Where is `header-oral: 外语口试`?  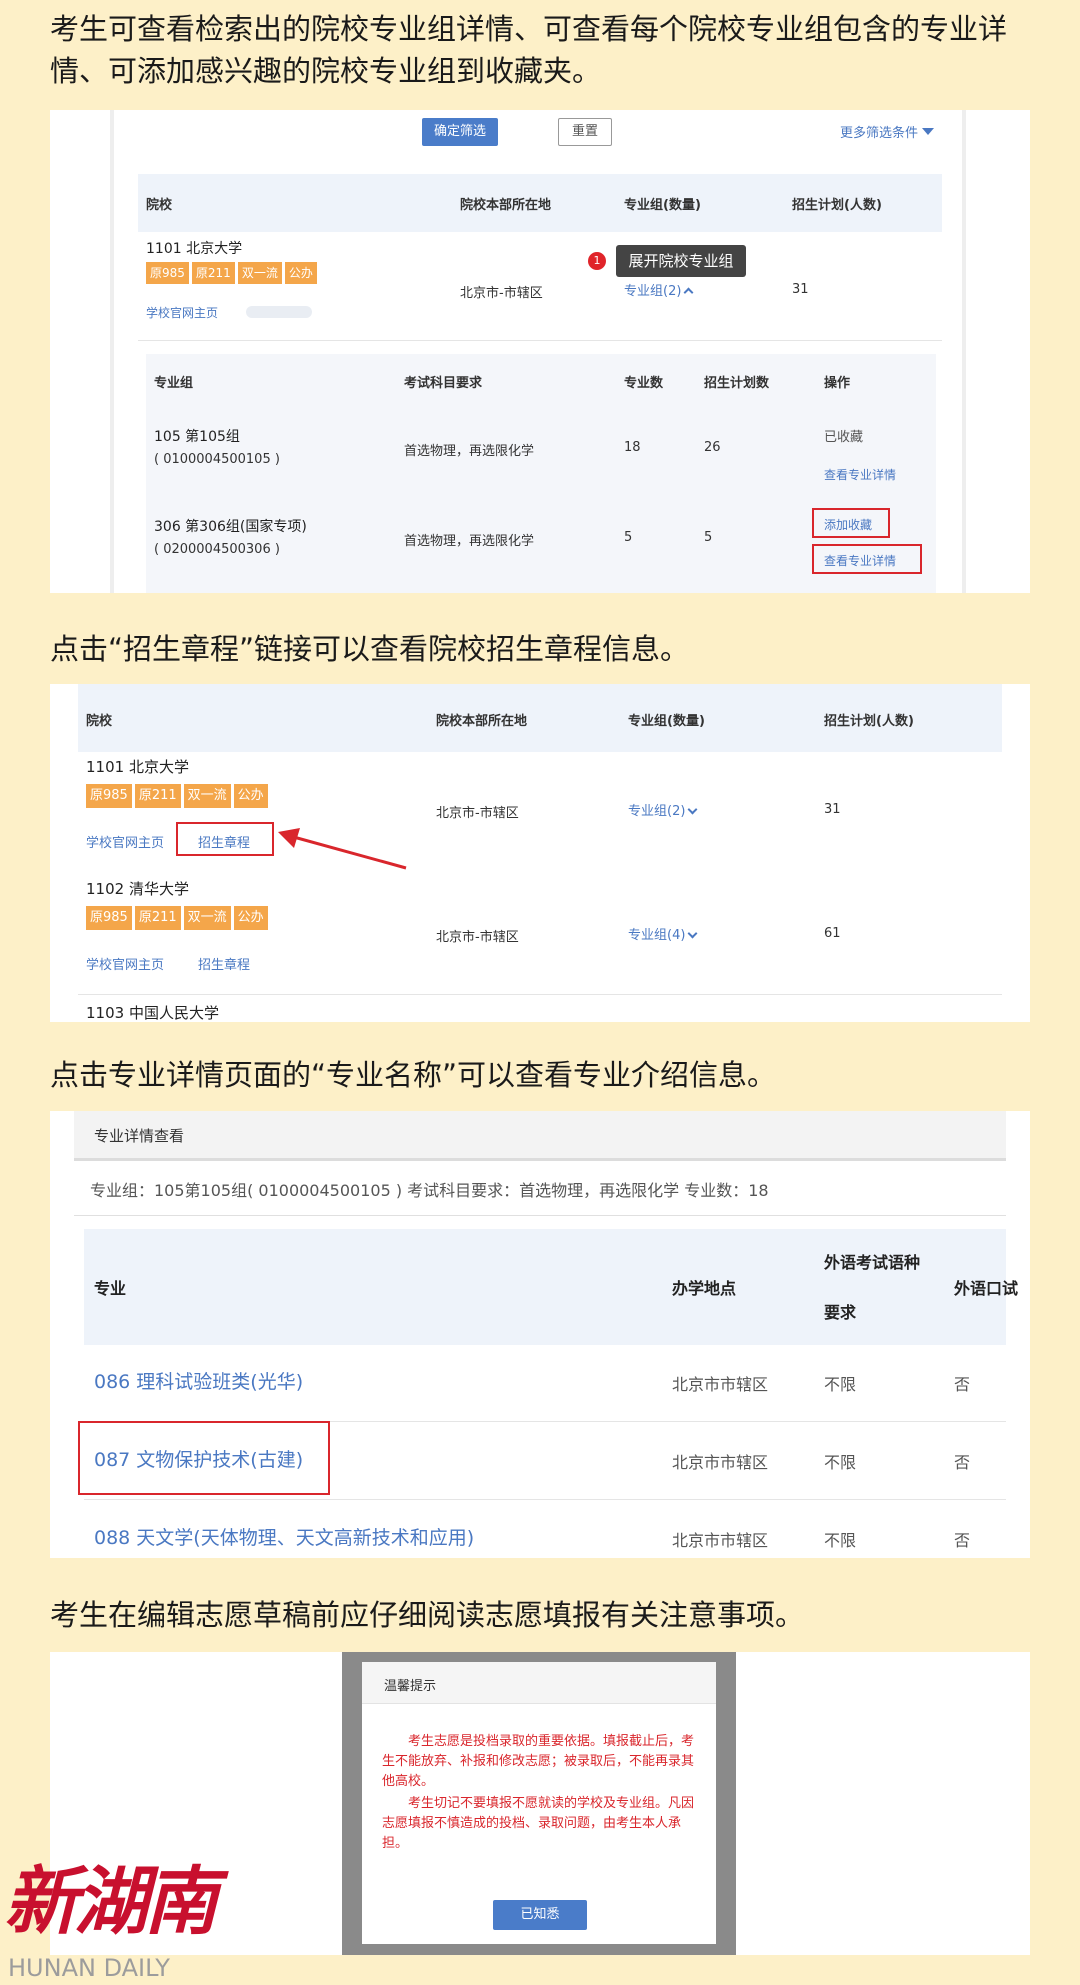
header-oral: 外语口试 is located at coordinates (986, 1288).